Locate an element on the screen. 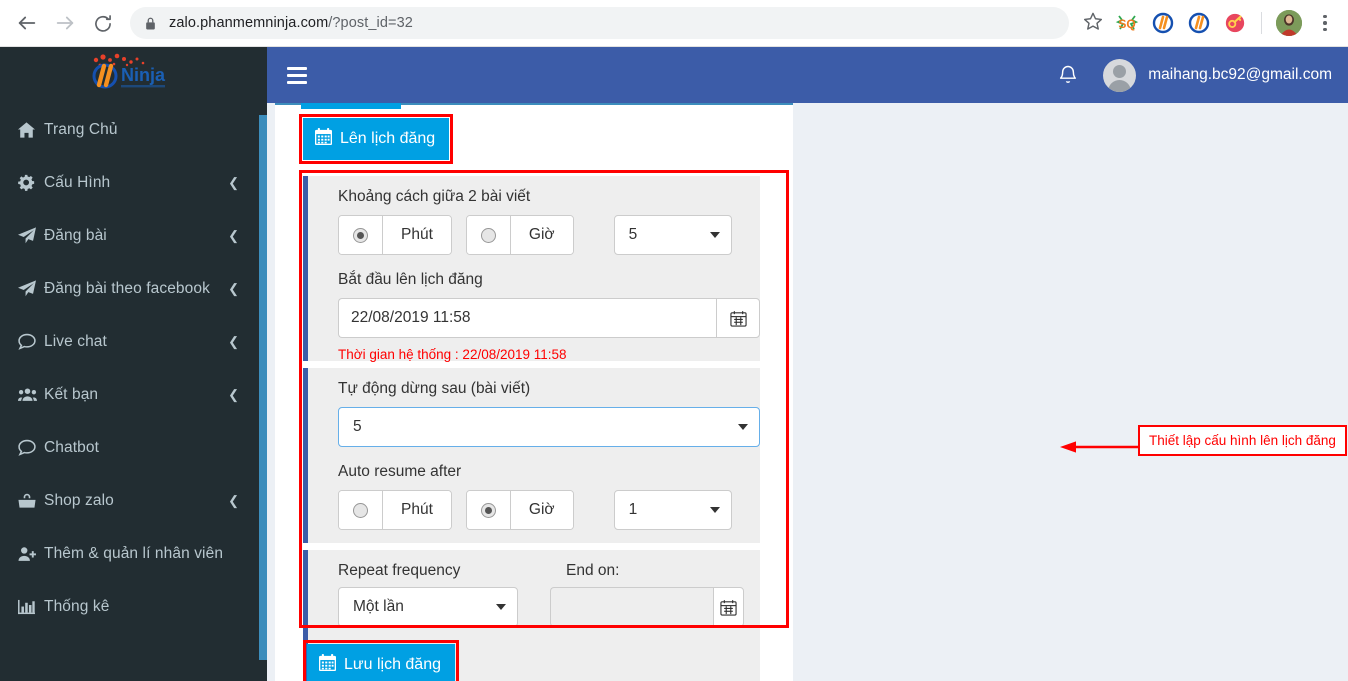  three-dots-menu-icon is located at coordinates (1325, 23).